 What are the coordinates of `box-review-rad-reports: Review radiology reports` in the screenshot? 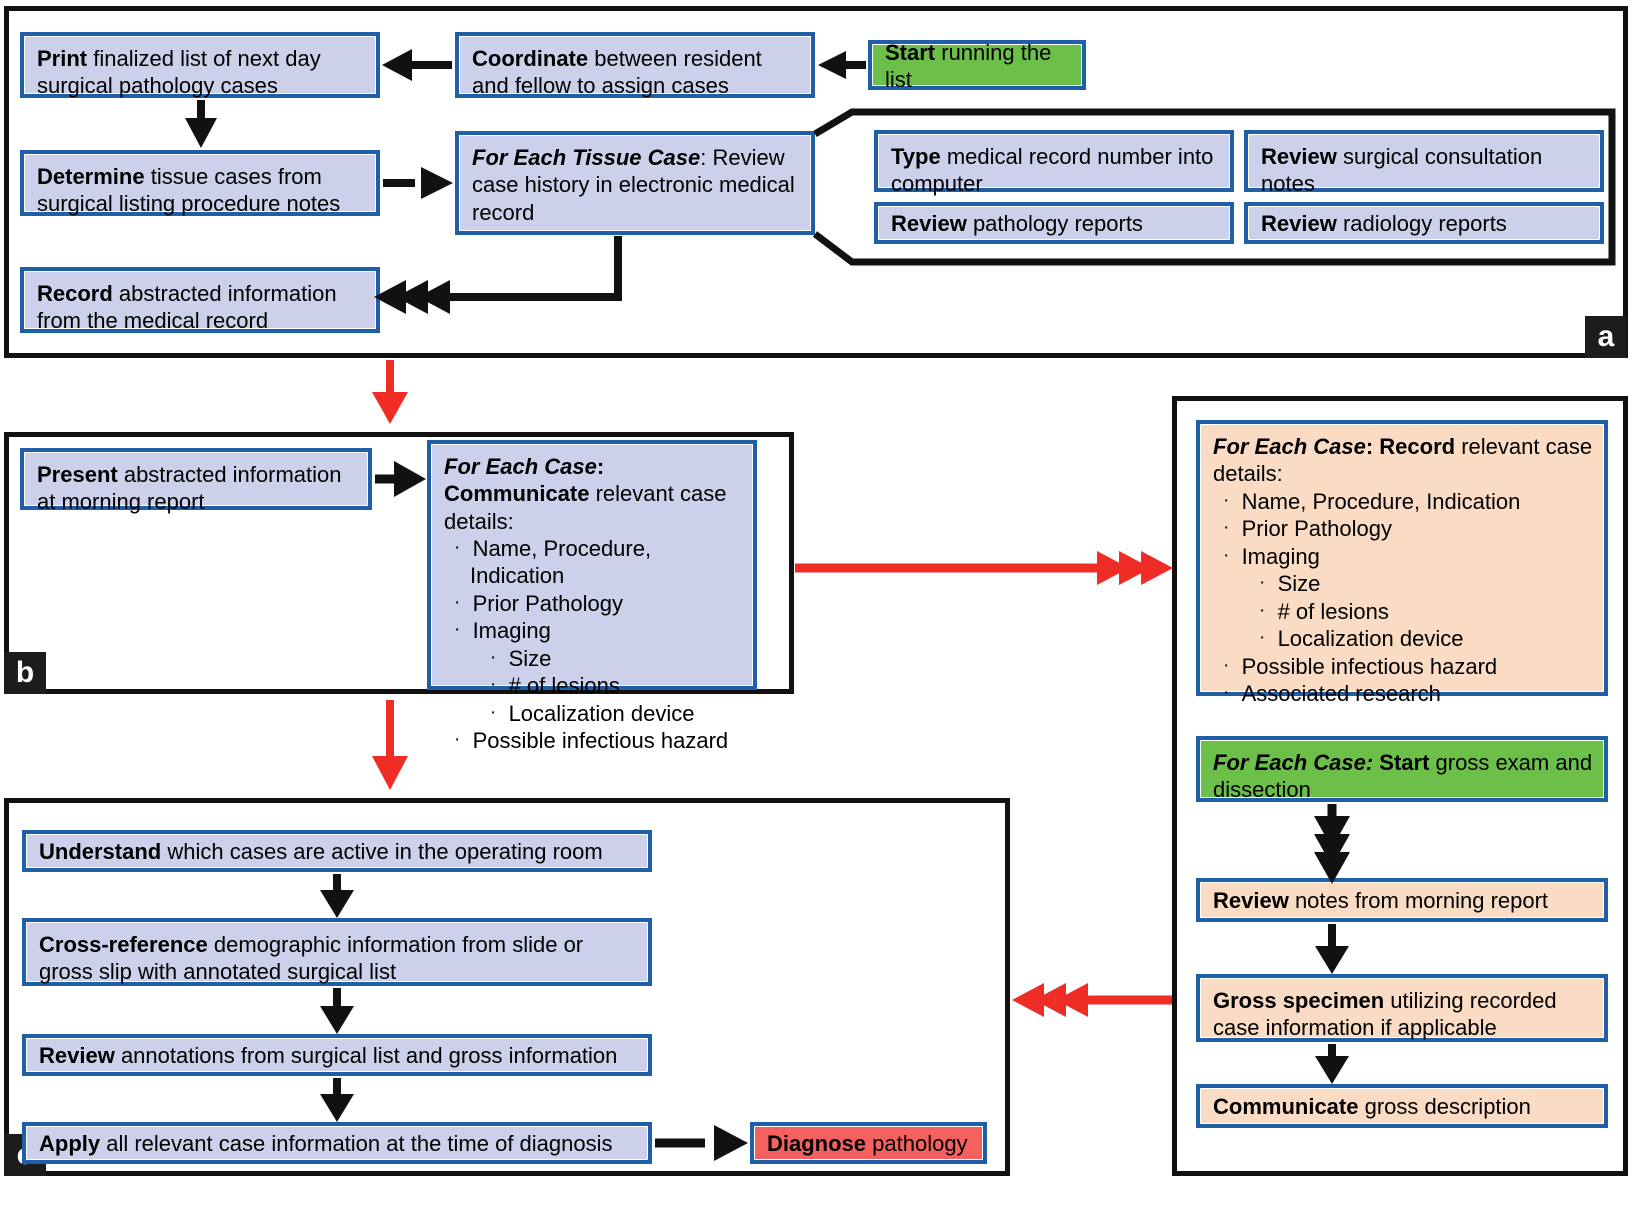 It's located at (1424, 223).